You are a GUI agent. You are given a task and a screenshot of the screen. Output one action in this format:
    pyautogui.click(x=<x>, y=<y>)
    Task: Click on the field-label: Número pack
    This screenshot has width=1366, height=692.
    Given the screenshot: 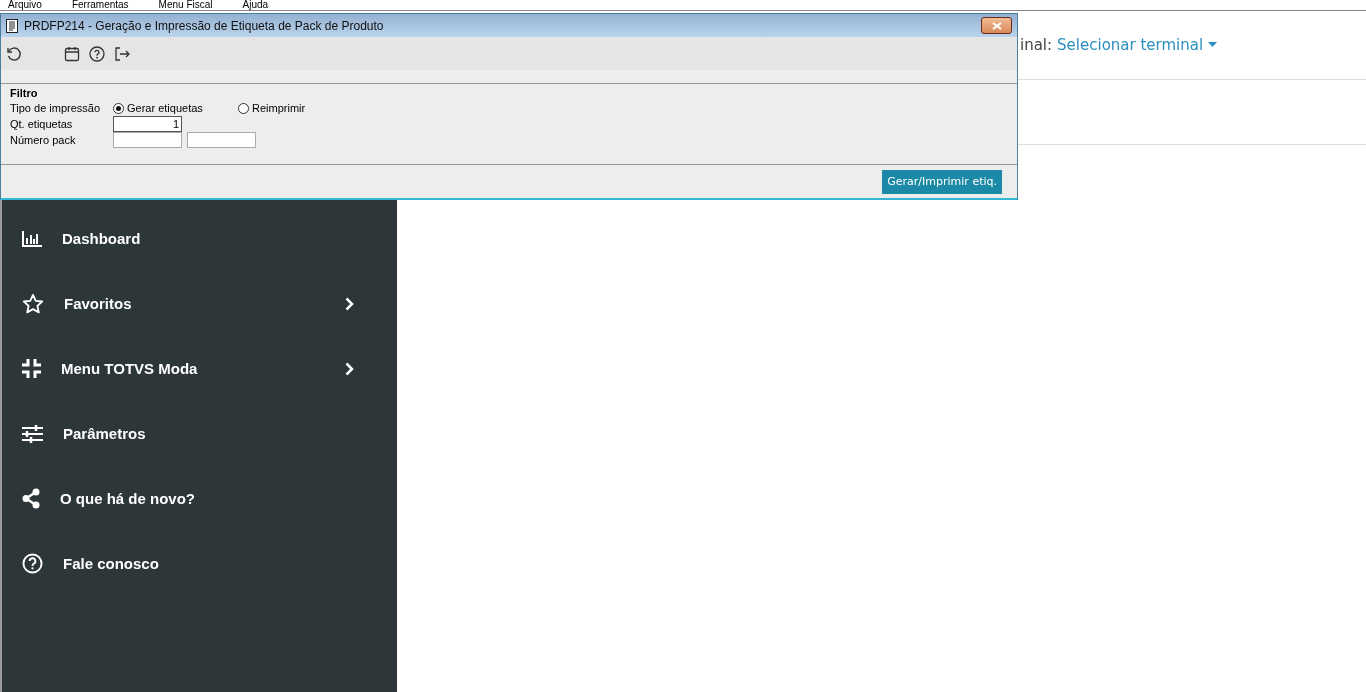 What is the action you would take?
    pyautogui.click(x=43, y=140)
    